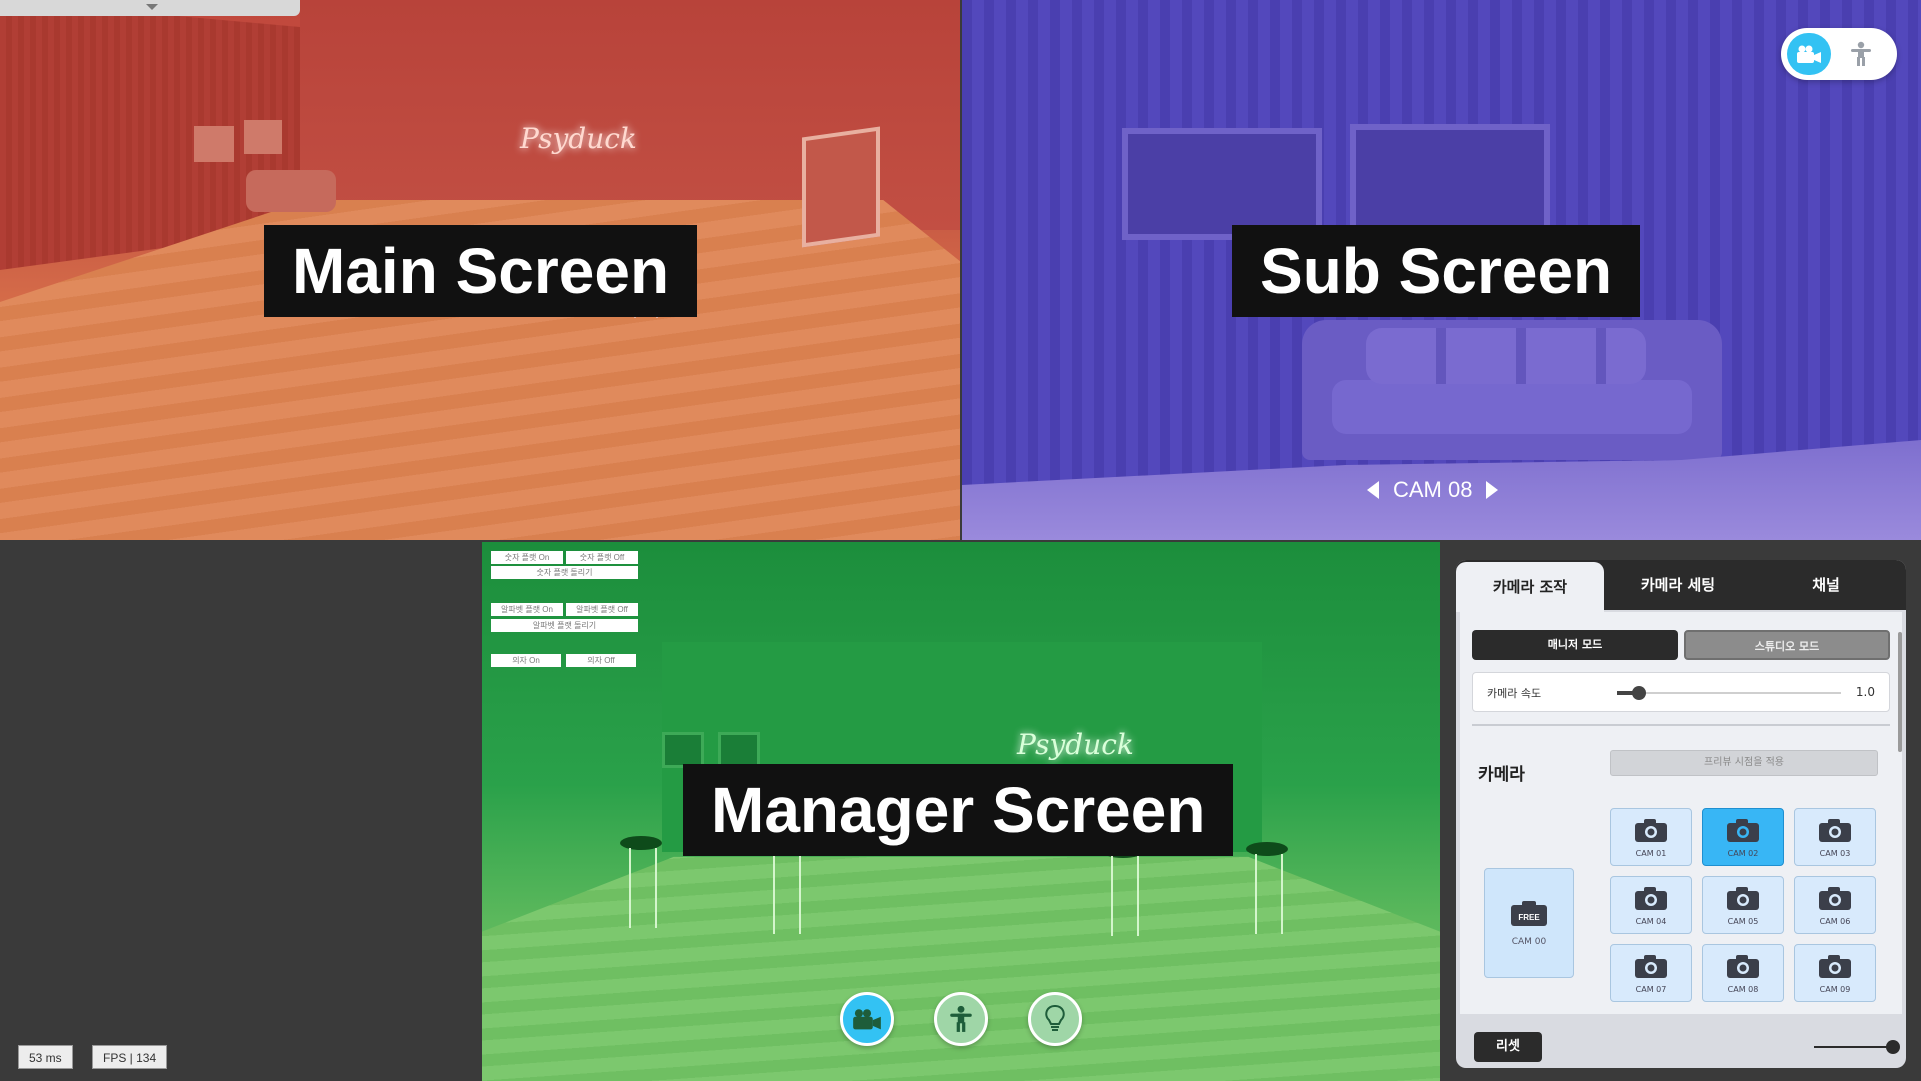 Image resolution: width=1921 pixels, height=1081 pixels. I want to click on camera-button-4: CAM 04, so click(1651, 905).